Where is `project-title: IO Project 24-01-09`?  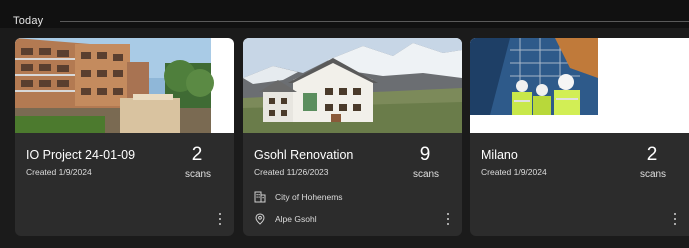
project-title: IO Project 24-01-09 is located at coordinates (81, 155).